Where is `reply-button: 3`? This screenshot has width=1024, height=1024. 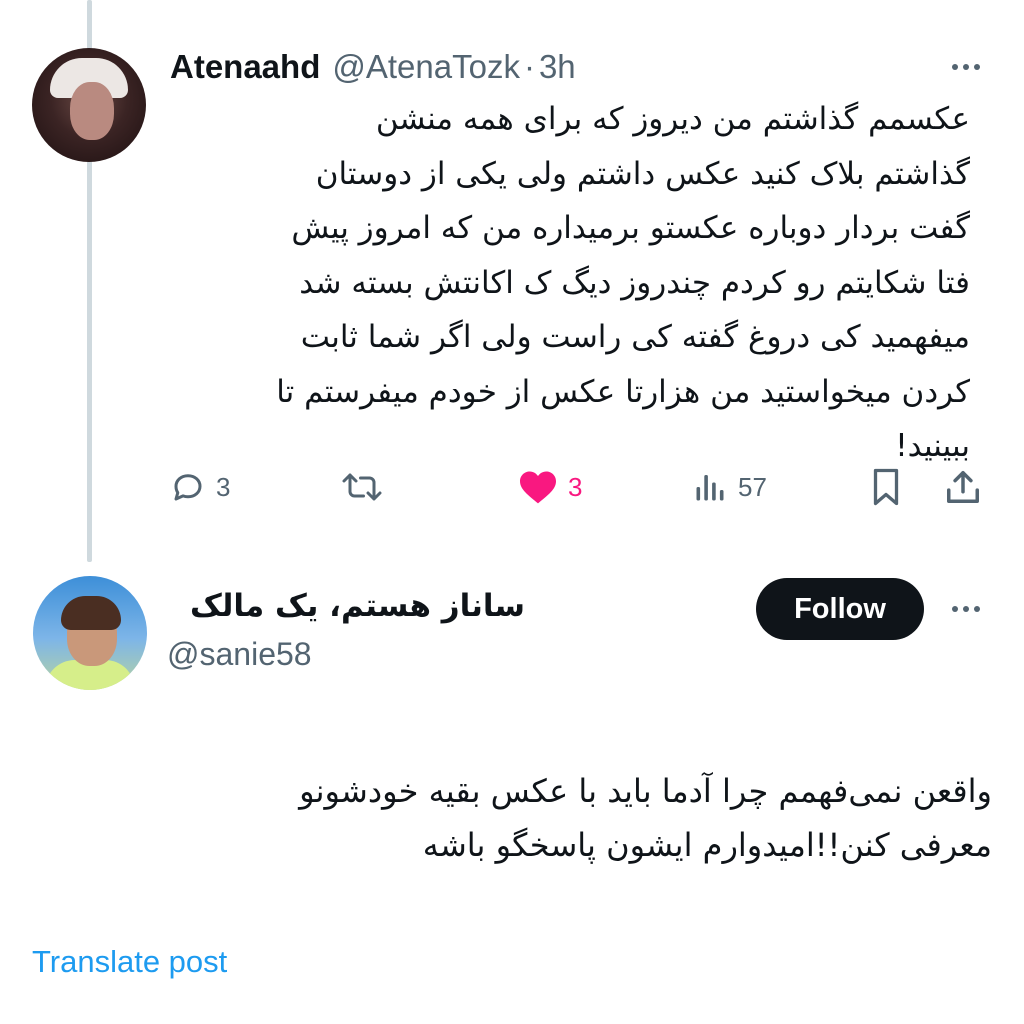
reply-button: 3 is located at coordinates (200, 487).